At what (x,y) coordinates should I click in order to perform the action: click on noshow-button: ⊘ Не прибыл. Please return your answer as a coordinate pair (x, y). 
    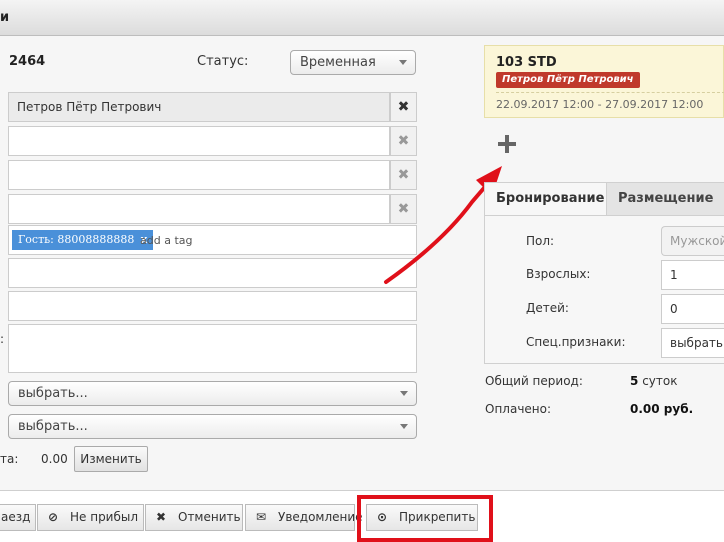
    Looking at the image, I should click on (90, 517).